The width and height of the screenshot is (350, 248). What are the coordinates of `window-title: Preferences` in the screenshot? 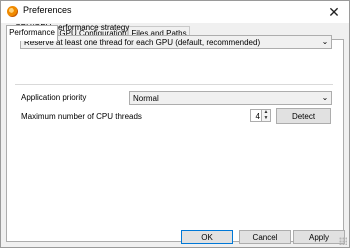 It's located at (47, 10).